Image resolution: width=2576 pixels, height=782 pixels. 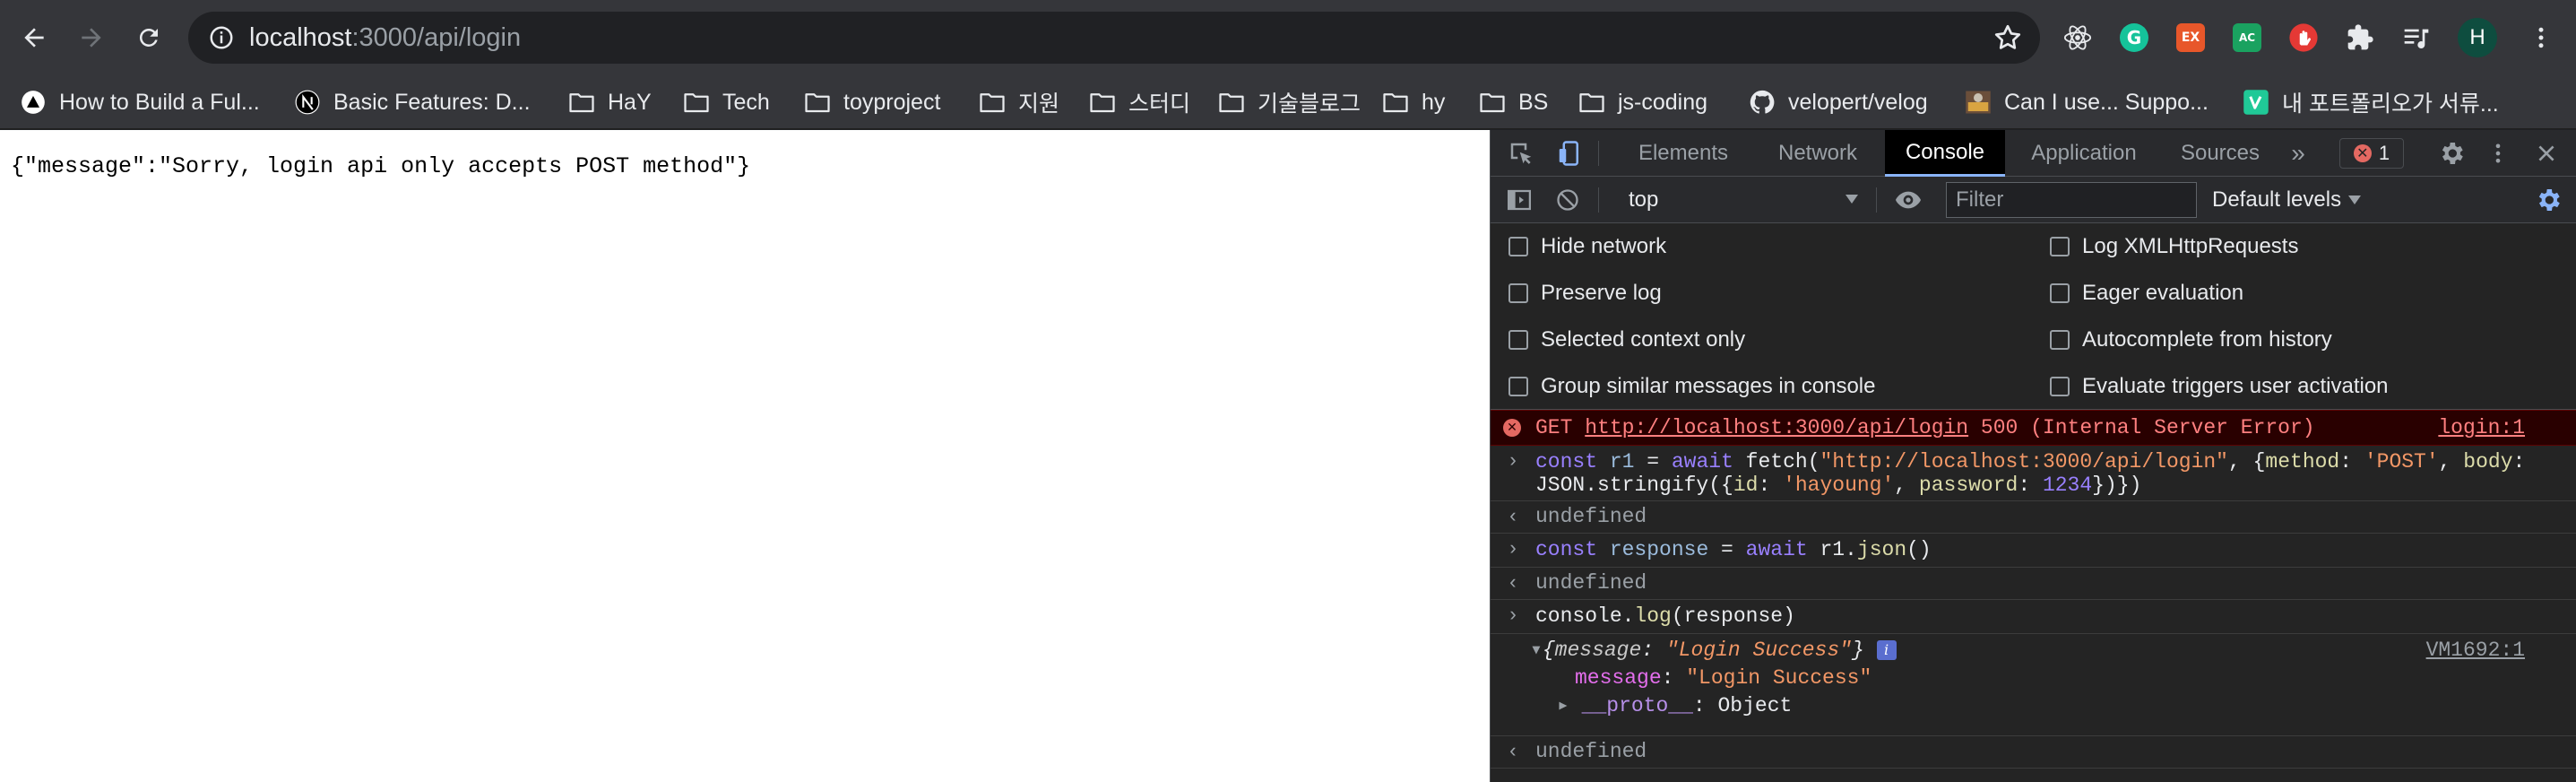 What do you see at coordinates (2371, 154) in the screenshot?
I see `error-count-badge: ✕ 1` at bounding box center [2371, 154].